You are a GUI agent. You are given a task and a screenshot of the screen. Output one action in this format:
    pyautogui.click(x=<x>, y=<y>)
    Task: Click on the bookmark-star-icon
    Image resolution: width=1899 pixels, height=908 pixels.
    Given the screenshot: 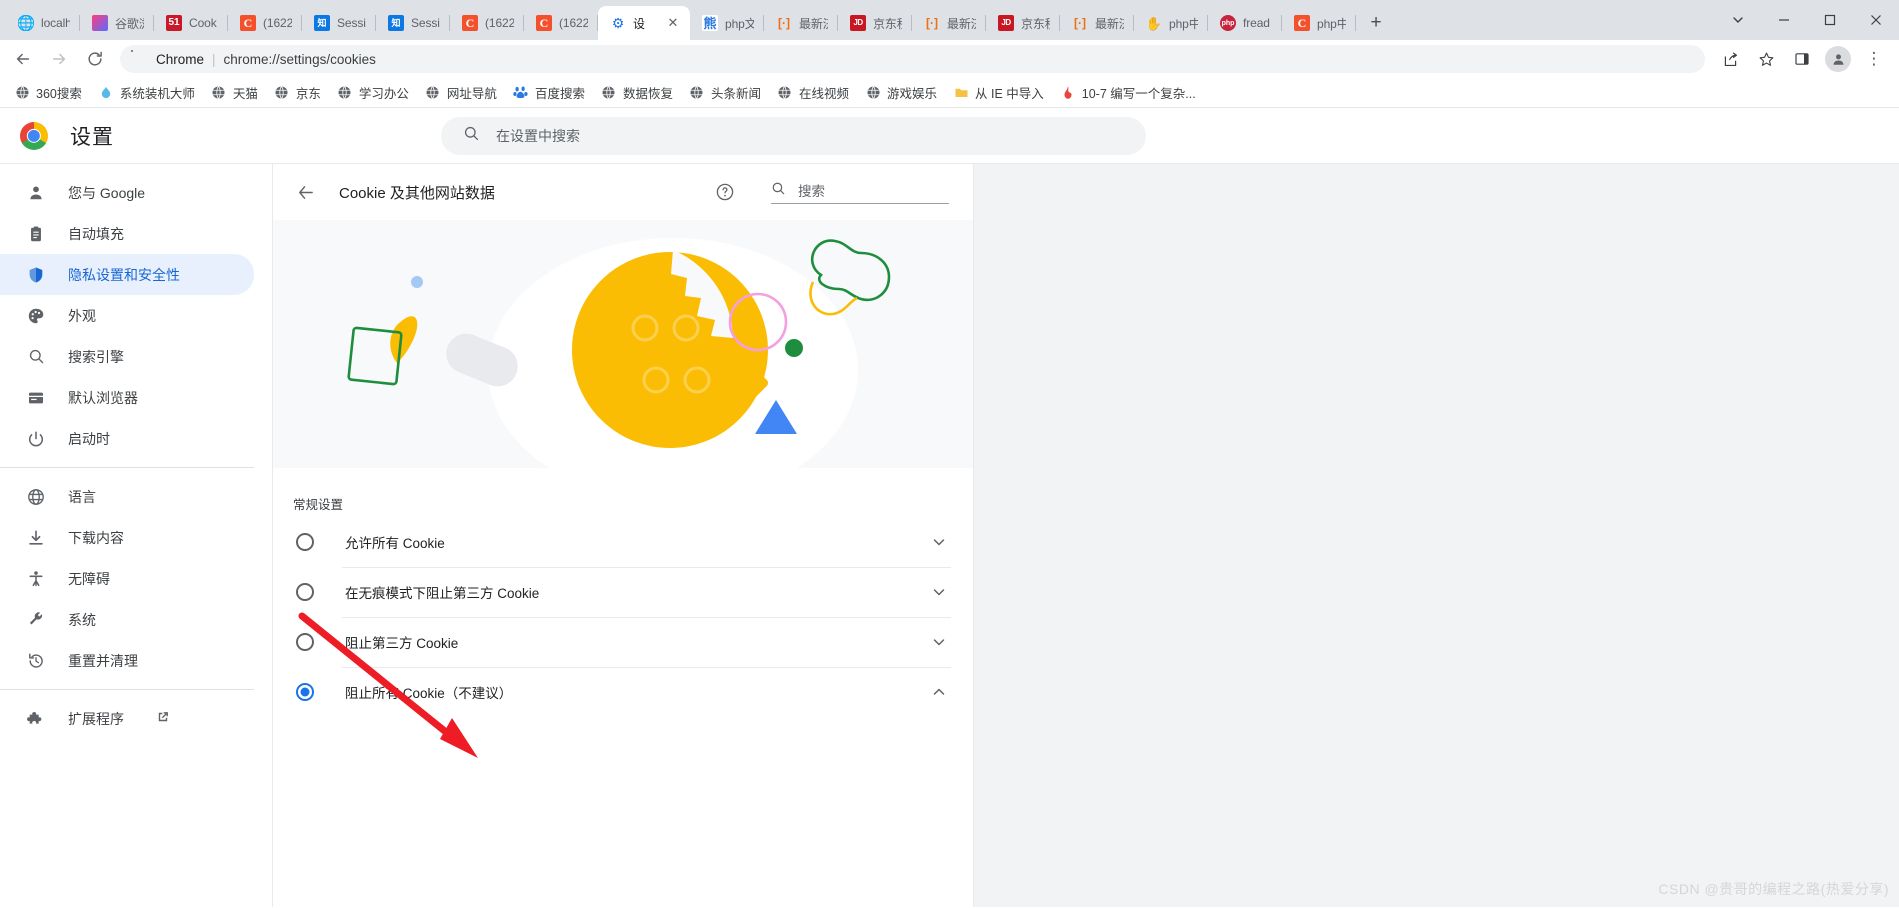 What is the action you would take?
    pyautogui.click(x=1766, y=59)
    